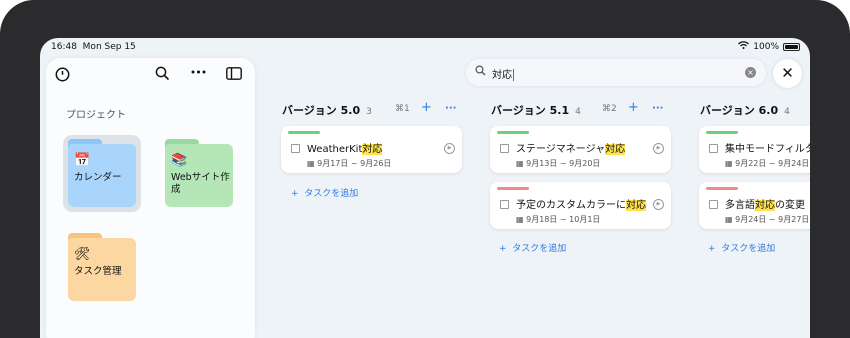 Image resolution: width=850 pixels, height=338 pixels. Describe the element at coordinates (369, 112) in the screenshot. I see `column-count: 3` at that location.